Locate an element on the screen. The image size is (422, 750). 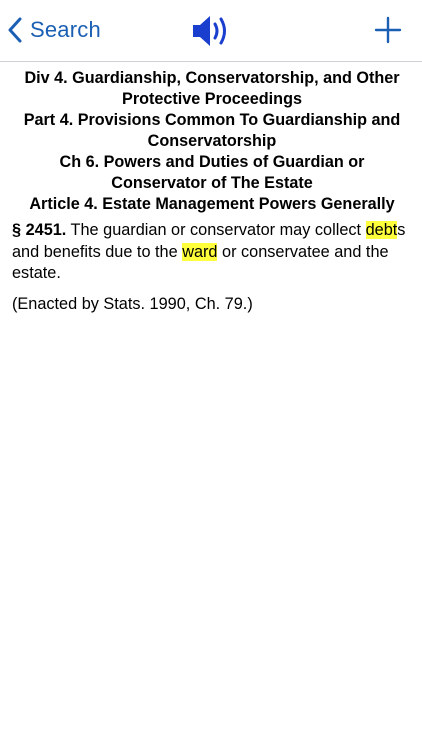
section-text-part: The guardian or conservator may collect is located at coordinates (216, 230).